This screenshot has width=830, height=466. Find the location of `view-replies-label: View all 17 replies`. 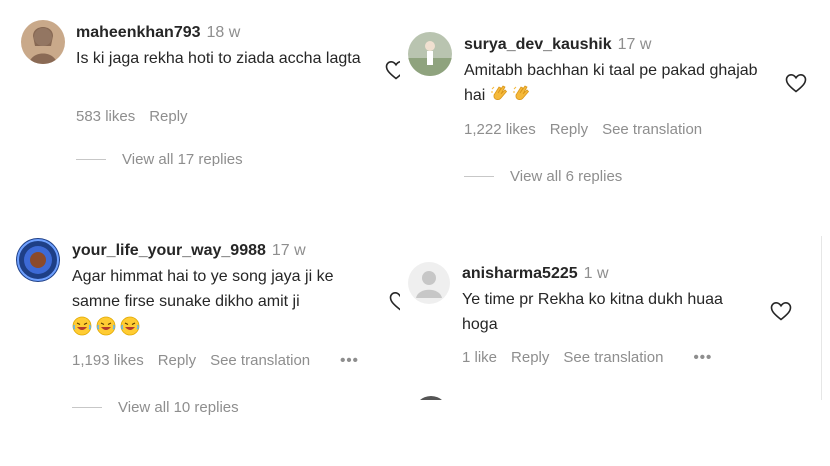

view-replies-label: View all 17 replies is located at coordinates (182, 158).